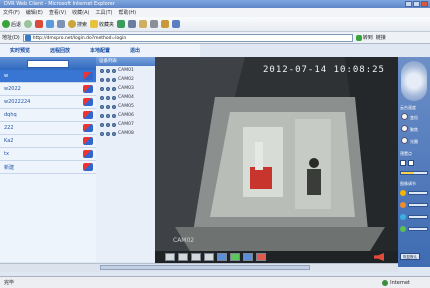 Image resolution: width=430 pixels, height=288 pixels. I want to click on hue-icon, so click(403, 229).